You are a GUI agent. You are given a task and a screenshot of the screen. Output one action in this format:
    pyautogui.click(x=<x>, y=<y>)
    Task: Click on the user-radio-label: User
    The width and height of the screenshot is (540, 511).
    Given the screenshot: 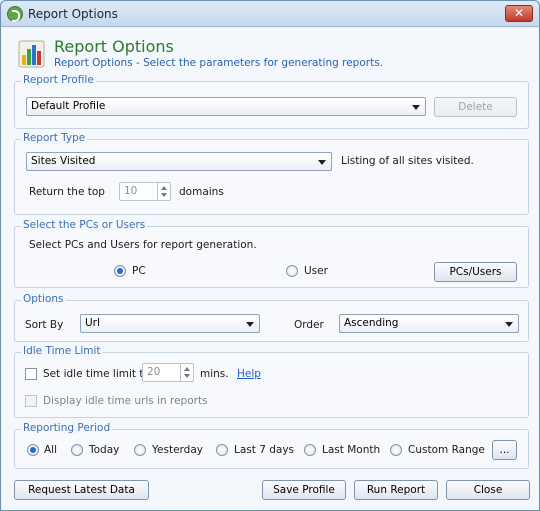 What is the action you would take?
    pyautogui.click(x=316, y=271)
    